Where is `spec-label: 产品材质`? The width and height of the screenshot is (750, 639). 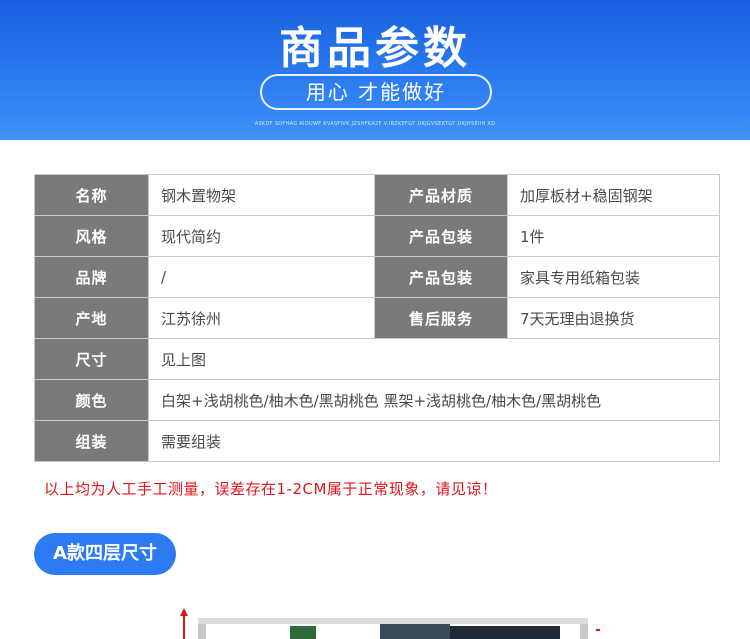 spec-label: 产品材质 is located at coordinates (441, 195).